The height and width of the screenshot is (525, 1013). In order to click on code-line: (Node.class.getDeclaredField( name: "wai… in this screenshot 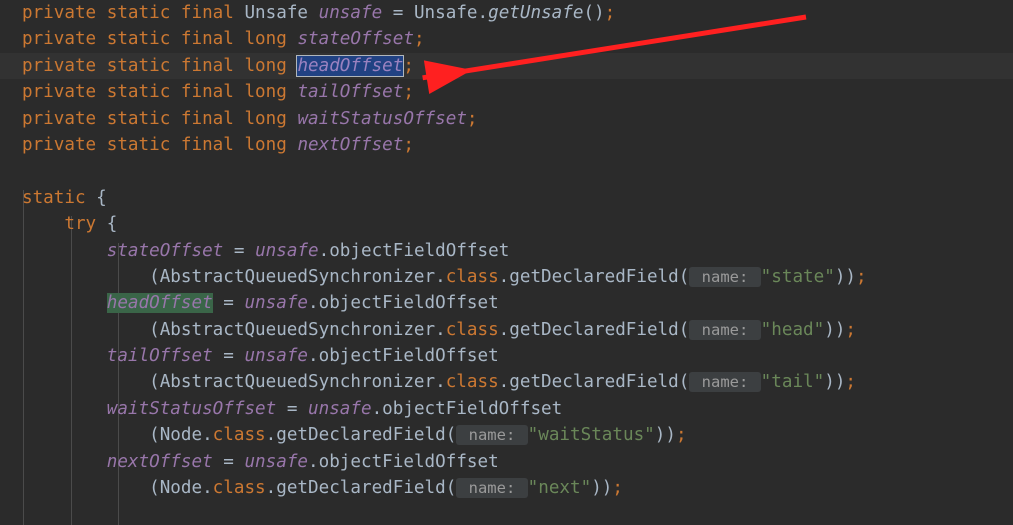, I will do `click(506, 435)`.